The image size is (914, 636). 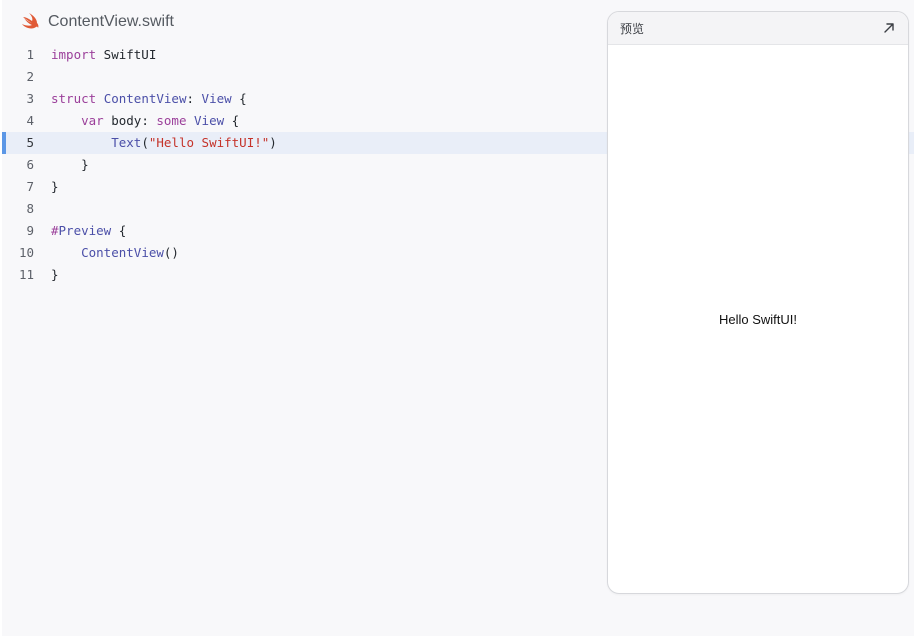 What do you see at coordinates (30, 164) in the screenshot?
I see `line-number: 6` at bounding box center [30, 164].